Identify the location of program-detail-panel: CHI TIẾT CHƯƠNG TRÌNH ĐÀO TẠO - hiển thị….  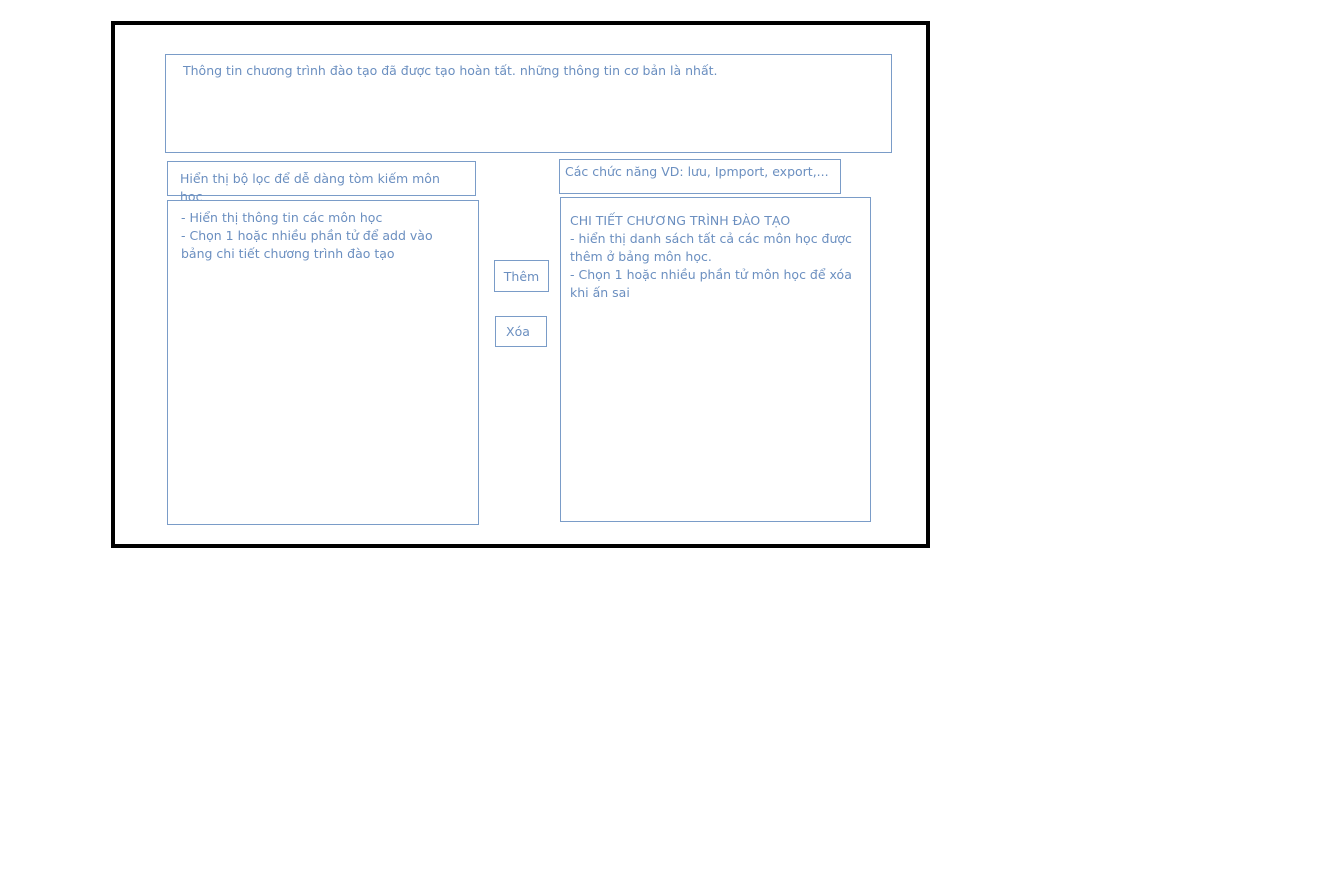
(715, 359).